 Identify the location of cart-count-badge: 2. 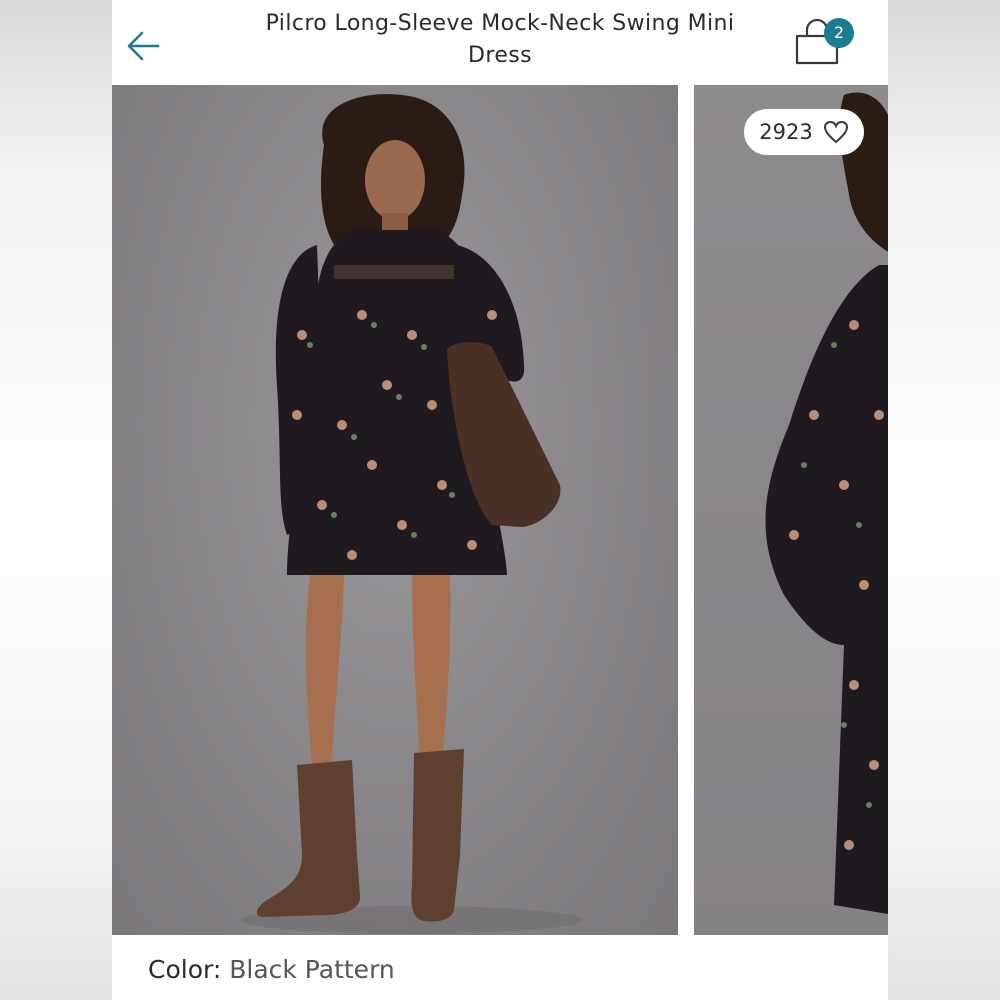
(839, 33).